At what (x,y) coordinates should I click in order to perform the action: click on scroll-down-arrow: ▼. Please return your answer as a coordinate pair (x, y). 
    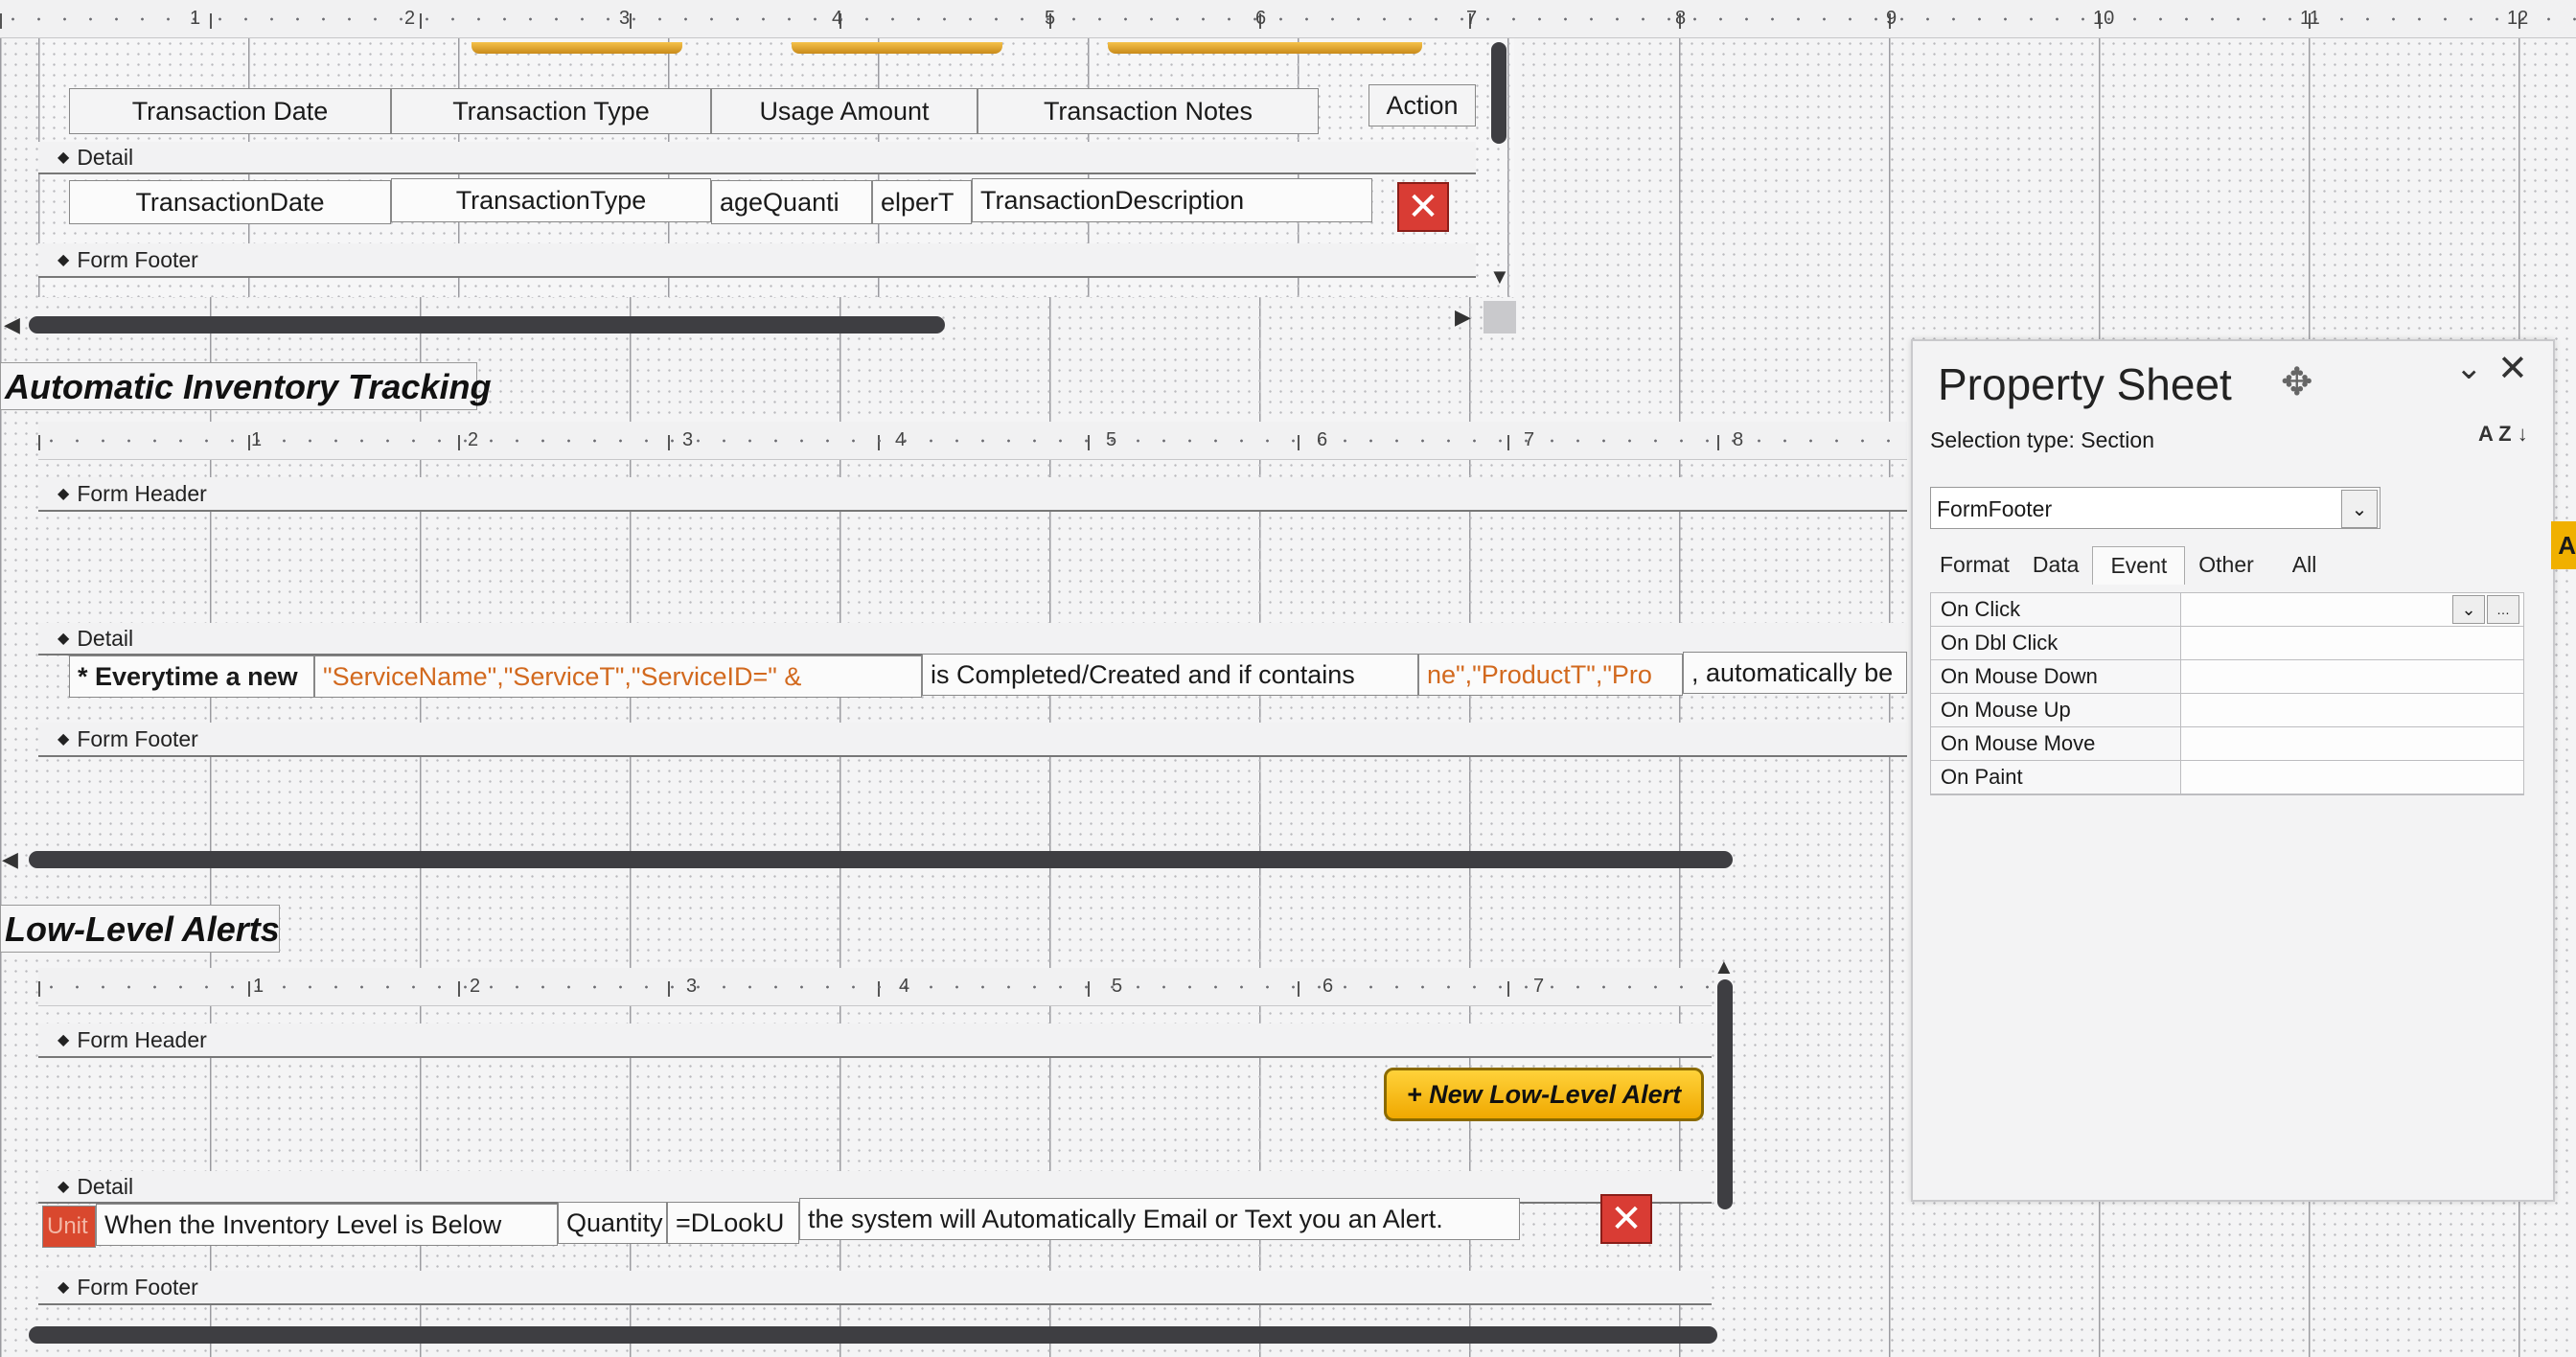
    Looking at the image, I should click on (1499, 276).